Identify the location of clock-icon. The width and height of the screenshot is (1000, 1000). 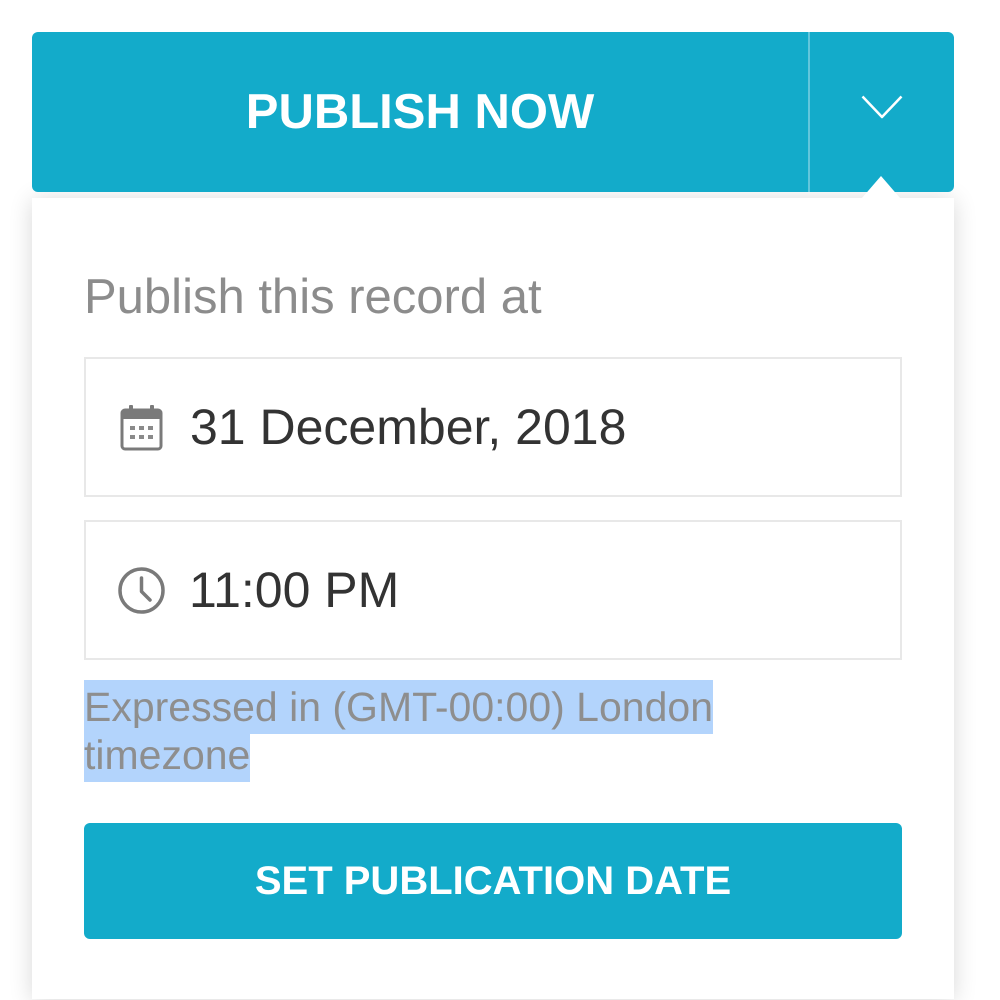
(141, 590).